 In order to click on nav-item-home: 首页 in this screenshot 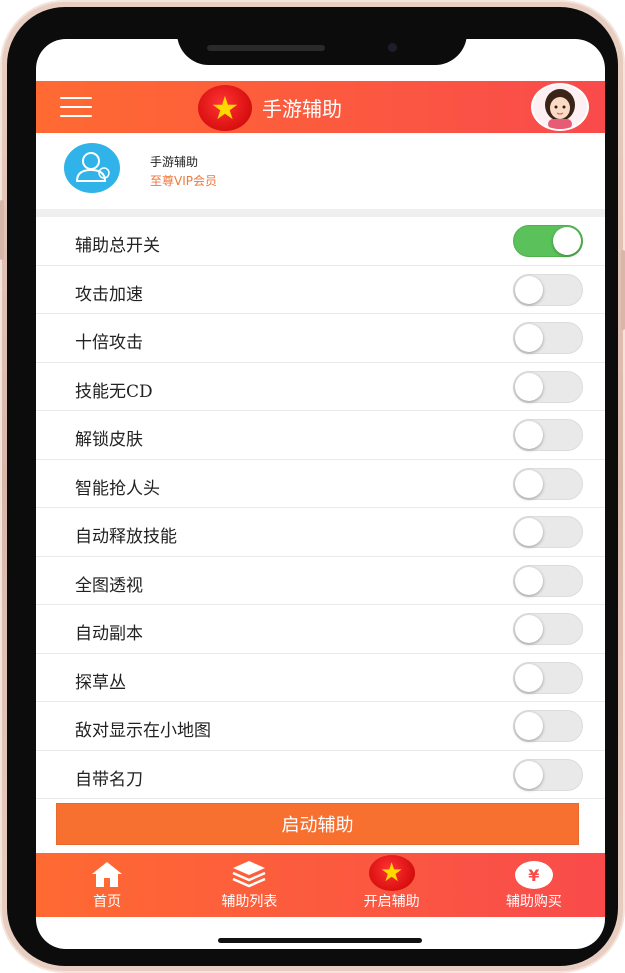, I will do `click(107, 885)`.